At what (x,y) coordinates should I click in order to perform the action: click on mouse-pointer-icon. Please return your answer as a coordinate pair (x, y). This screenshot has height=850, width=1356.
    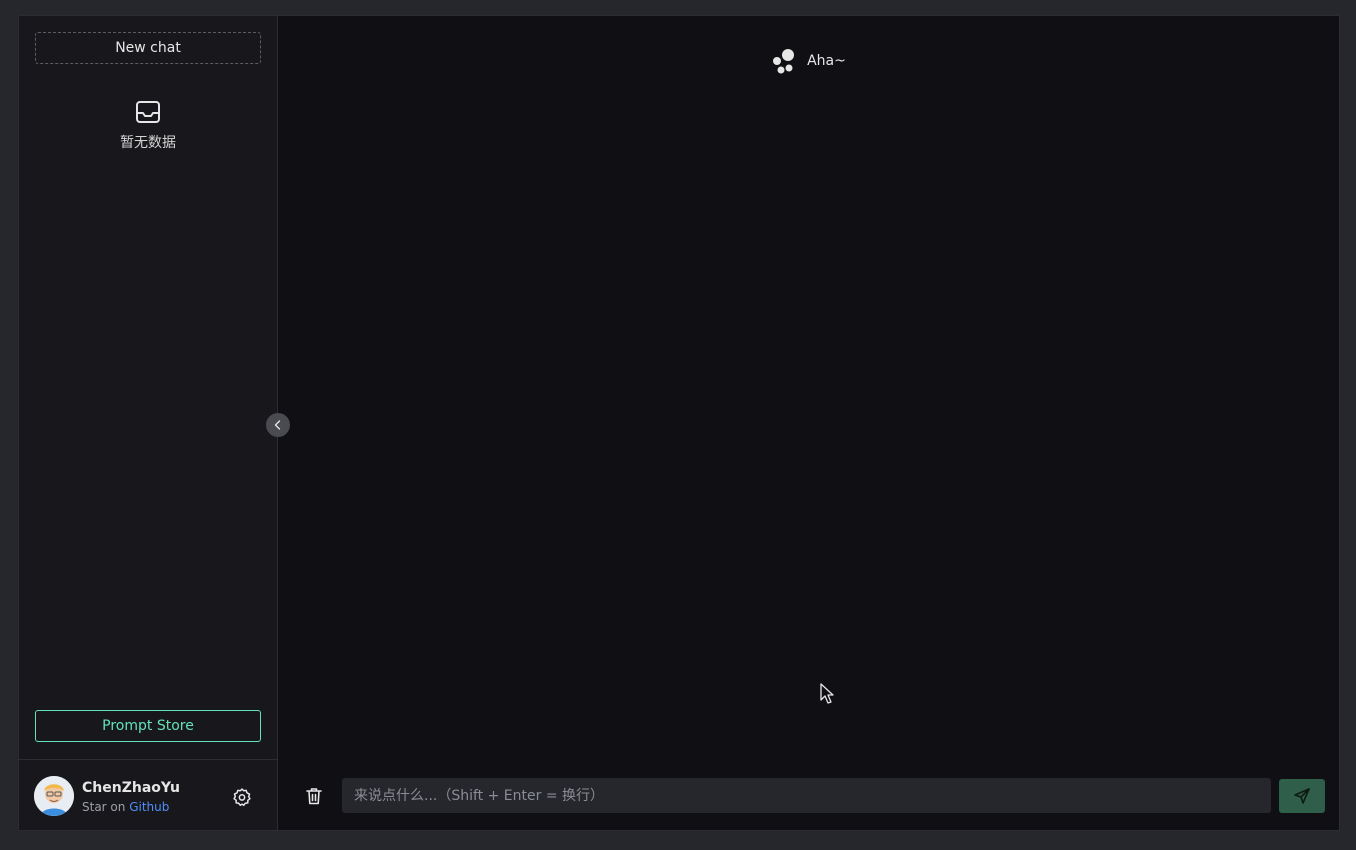
    Looking at the image, I should click on (827, 693).